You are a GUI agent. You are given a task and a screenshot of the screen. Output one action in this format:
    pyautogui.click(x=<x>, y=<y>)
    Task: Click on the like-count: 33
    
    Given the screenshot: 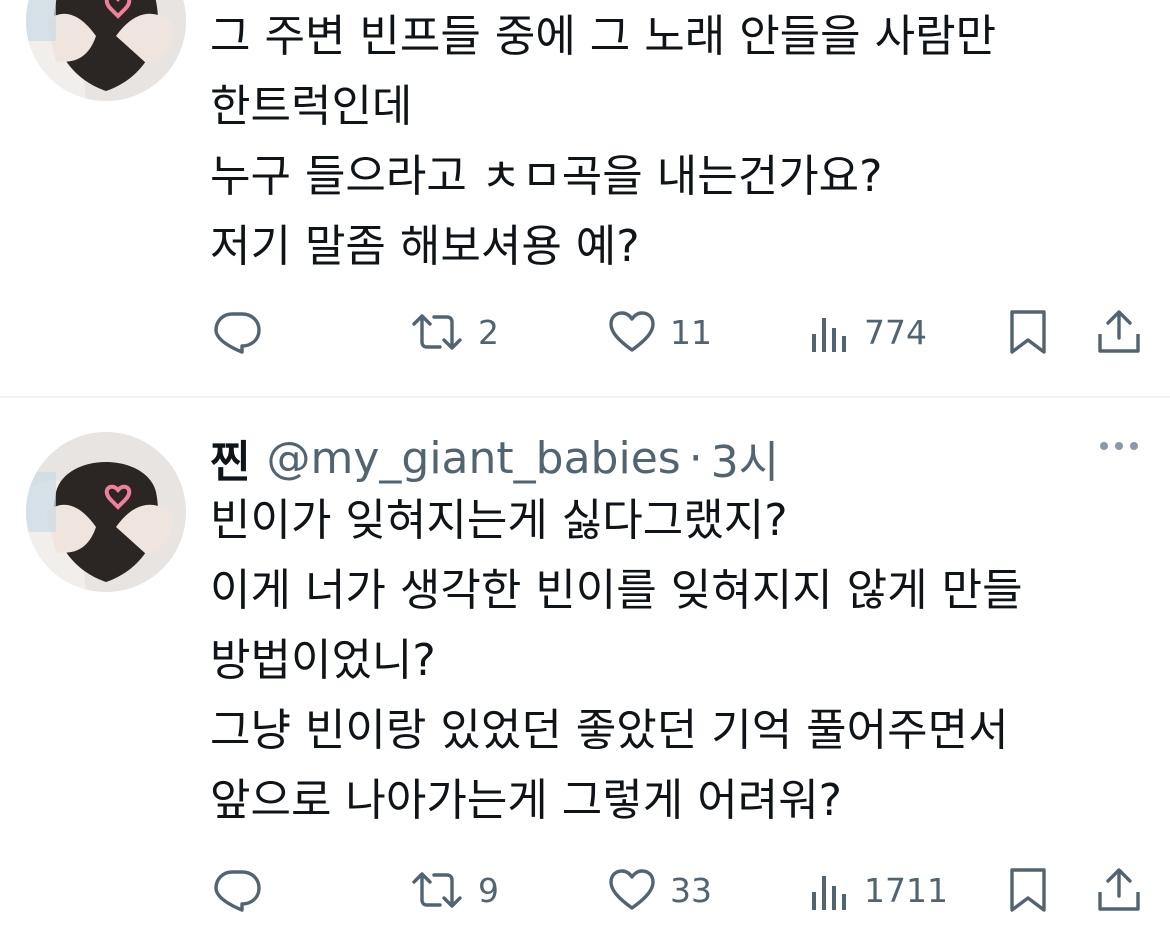 What is the action you would take?
    pyautogui.click(x=691, y=890)
    